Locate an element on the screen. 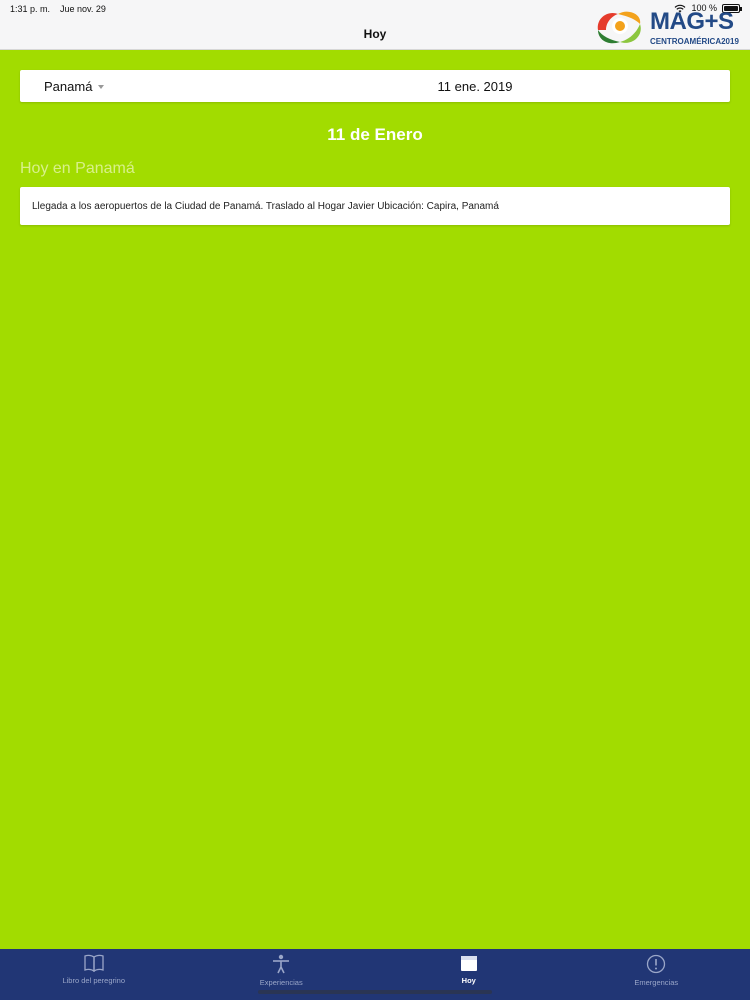 This screenshot has height=1000, width=750. home-indicator is located at coordinates (375, 992).